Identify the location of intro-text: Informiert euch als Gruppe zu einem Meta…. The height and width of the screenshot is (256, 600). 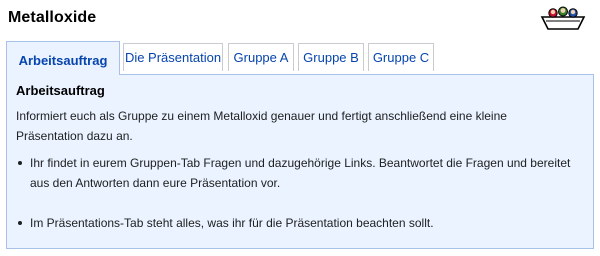
(261, 126).